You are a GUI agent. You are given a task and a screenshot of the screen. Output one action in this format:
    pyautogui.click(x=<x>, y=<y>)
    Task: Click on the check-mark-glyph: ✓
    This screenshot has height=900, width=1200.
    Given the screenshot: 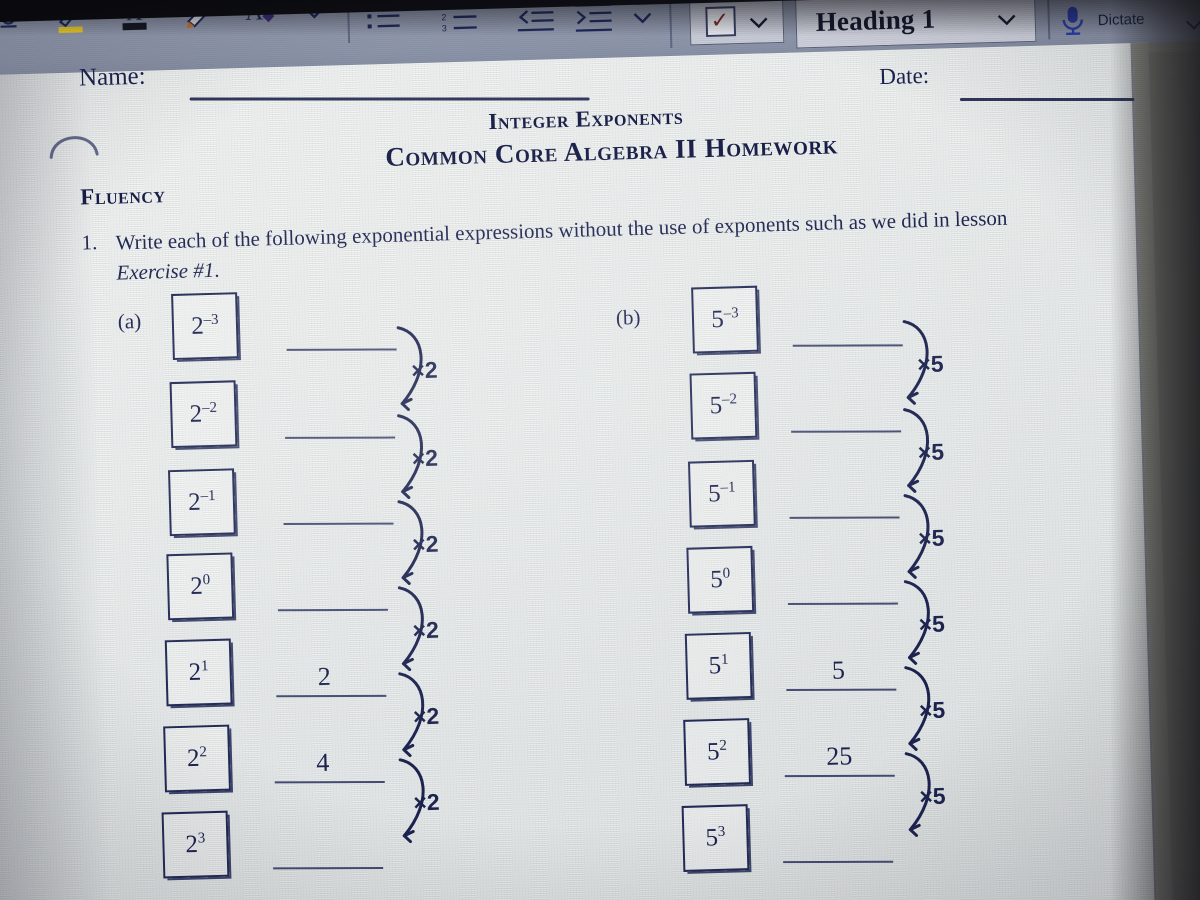 What is the action you would take?
    pyautogui.click(x=720, y=20)
    